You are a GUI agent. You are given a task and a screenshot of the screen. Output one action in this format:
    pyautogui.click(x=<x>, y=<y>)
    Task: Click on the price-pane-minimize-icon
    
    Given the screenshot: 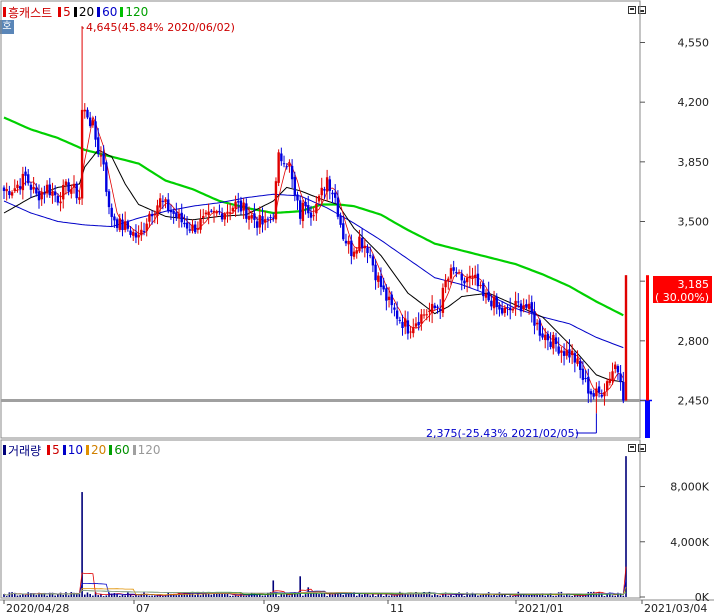 What is the action you would take?
    pyautogui.click(x=642, y=10)
    